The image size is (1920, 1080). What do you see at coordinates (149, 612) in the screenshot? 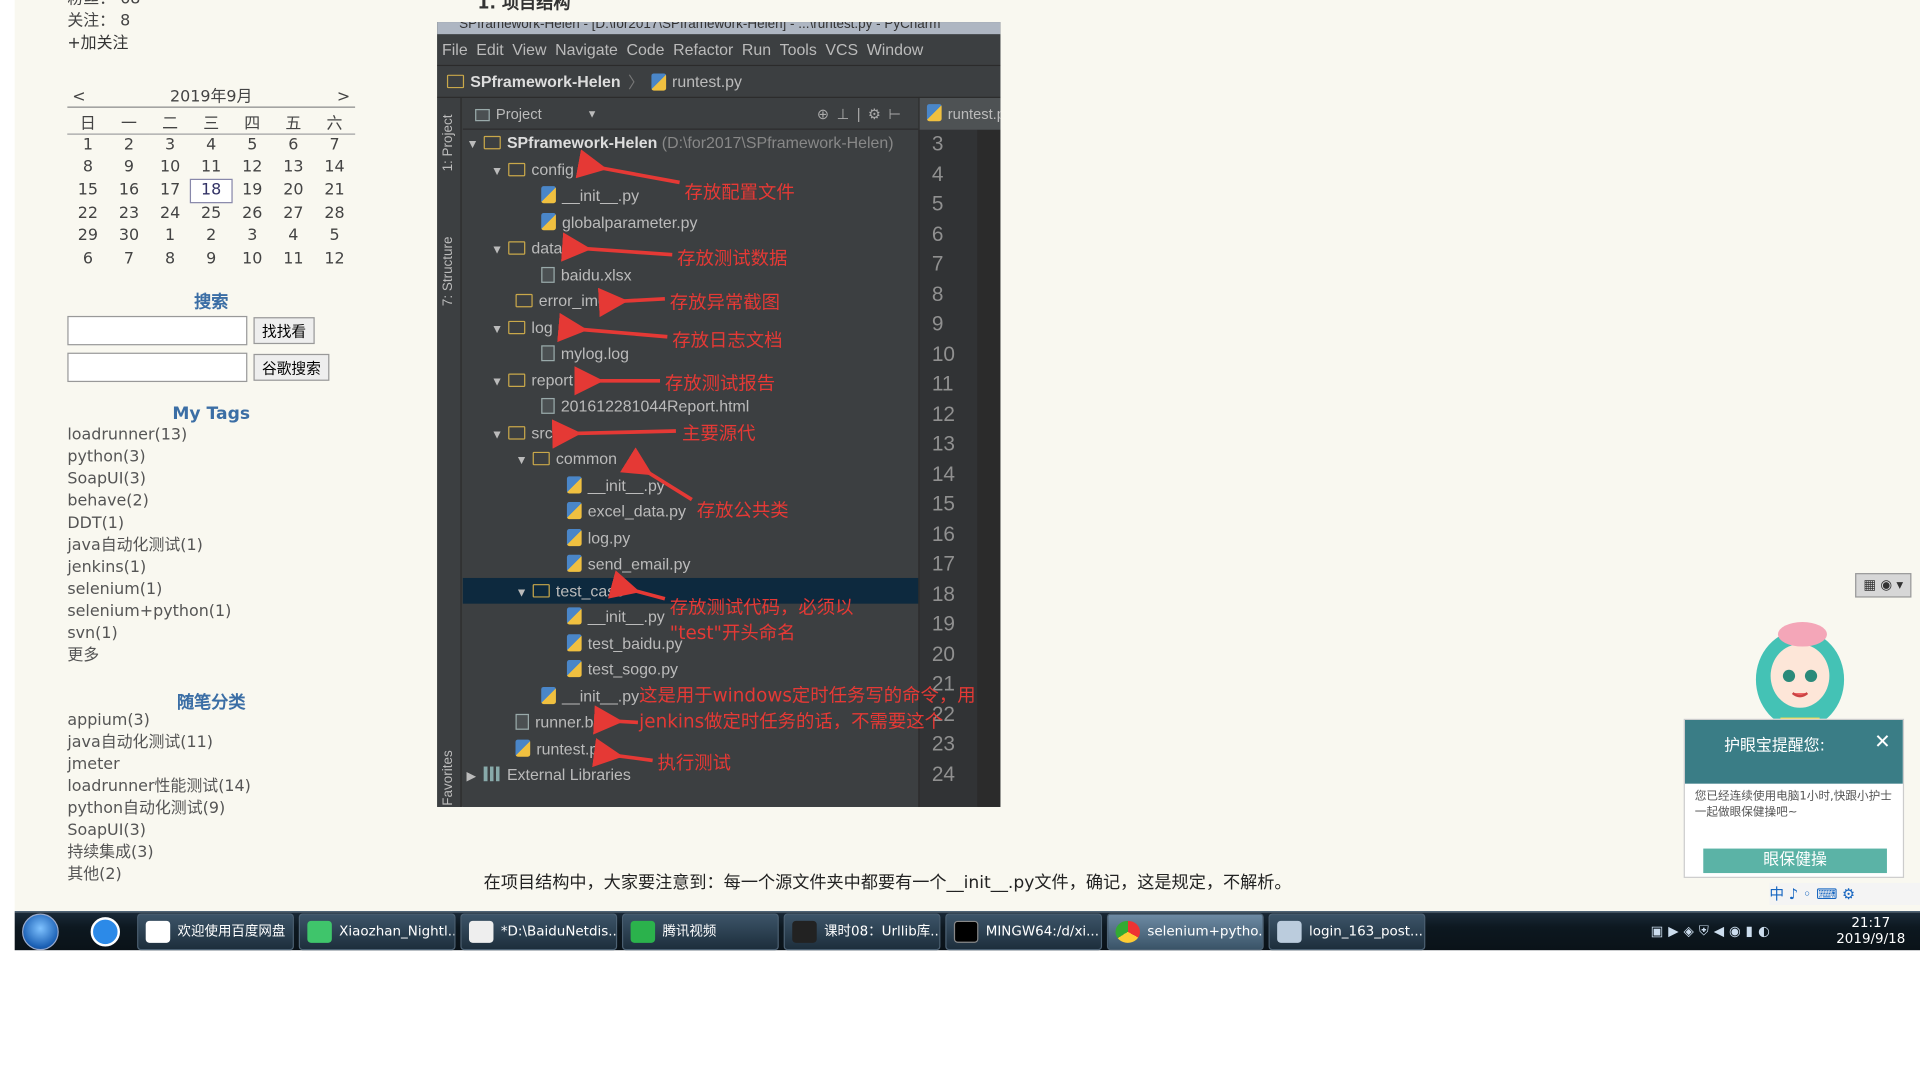
I see `tag-link: selenium+python(1)` at bounding box center [149, 612].